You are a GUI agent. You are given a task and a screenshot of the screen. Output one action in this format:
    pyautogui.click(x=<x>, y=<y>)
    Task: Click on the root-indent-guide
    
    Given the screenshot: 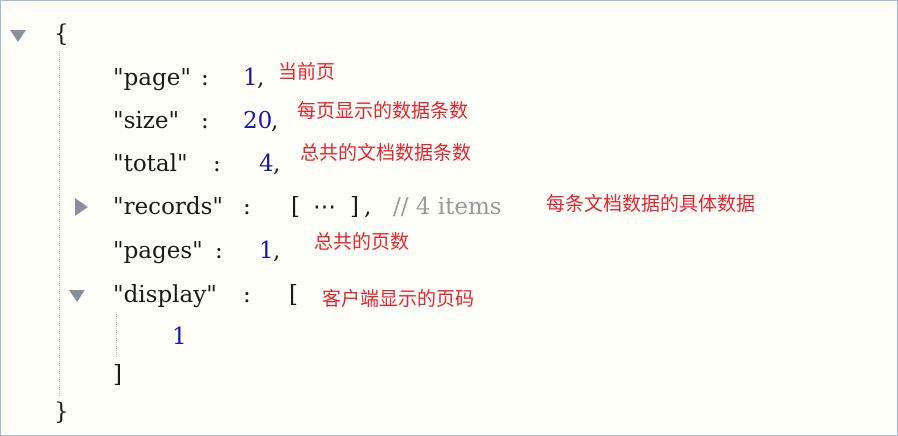 What is the action you would take?
    pyautogui.click(x=59, y=223)
    